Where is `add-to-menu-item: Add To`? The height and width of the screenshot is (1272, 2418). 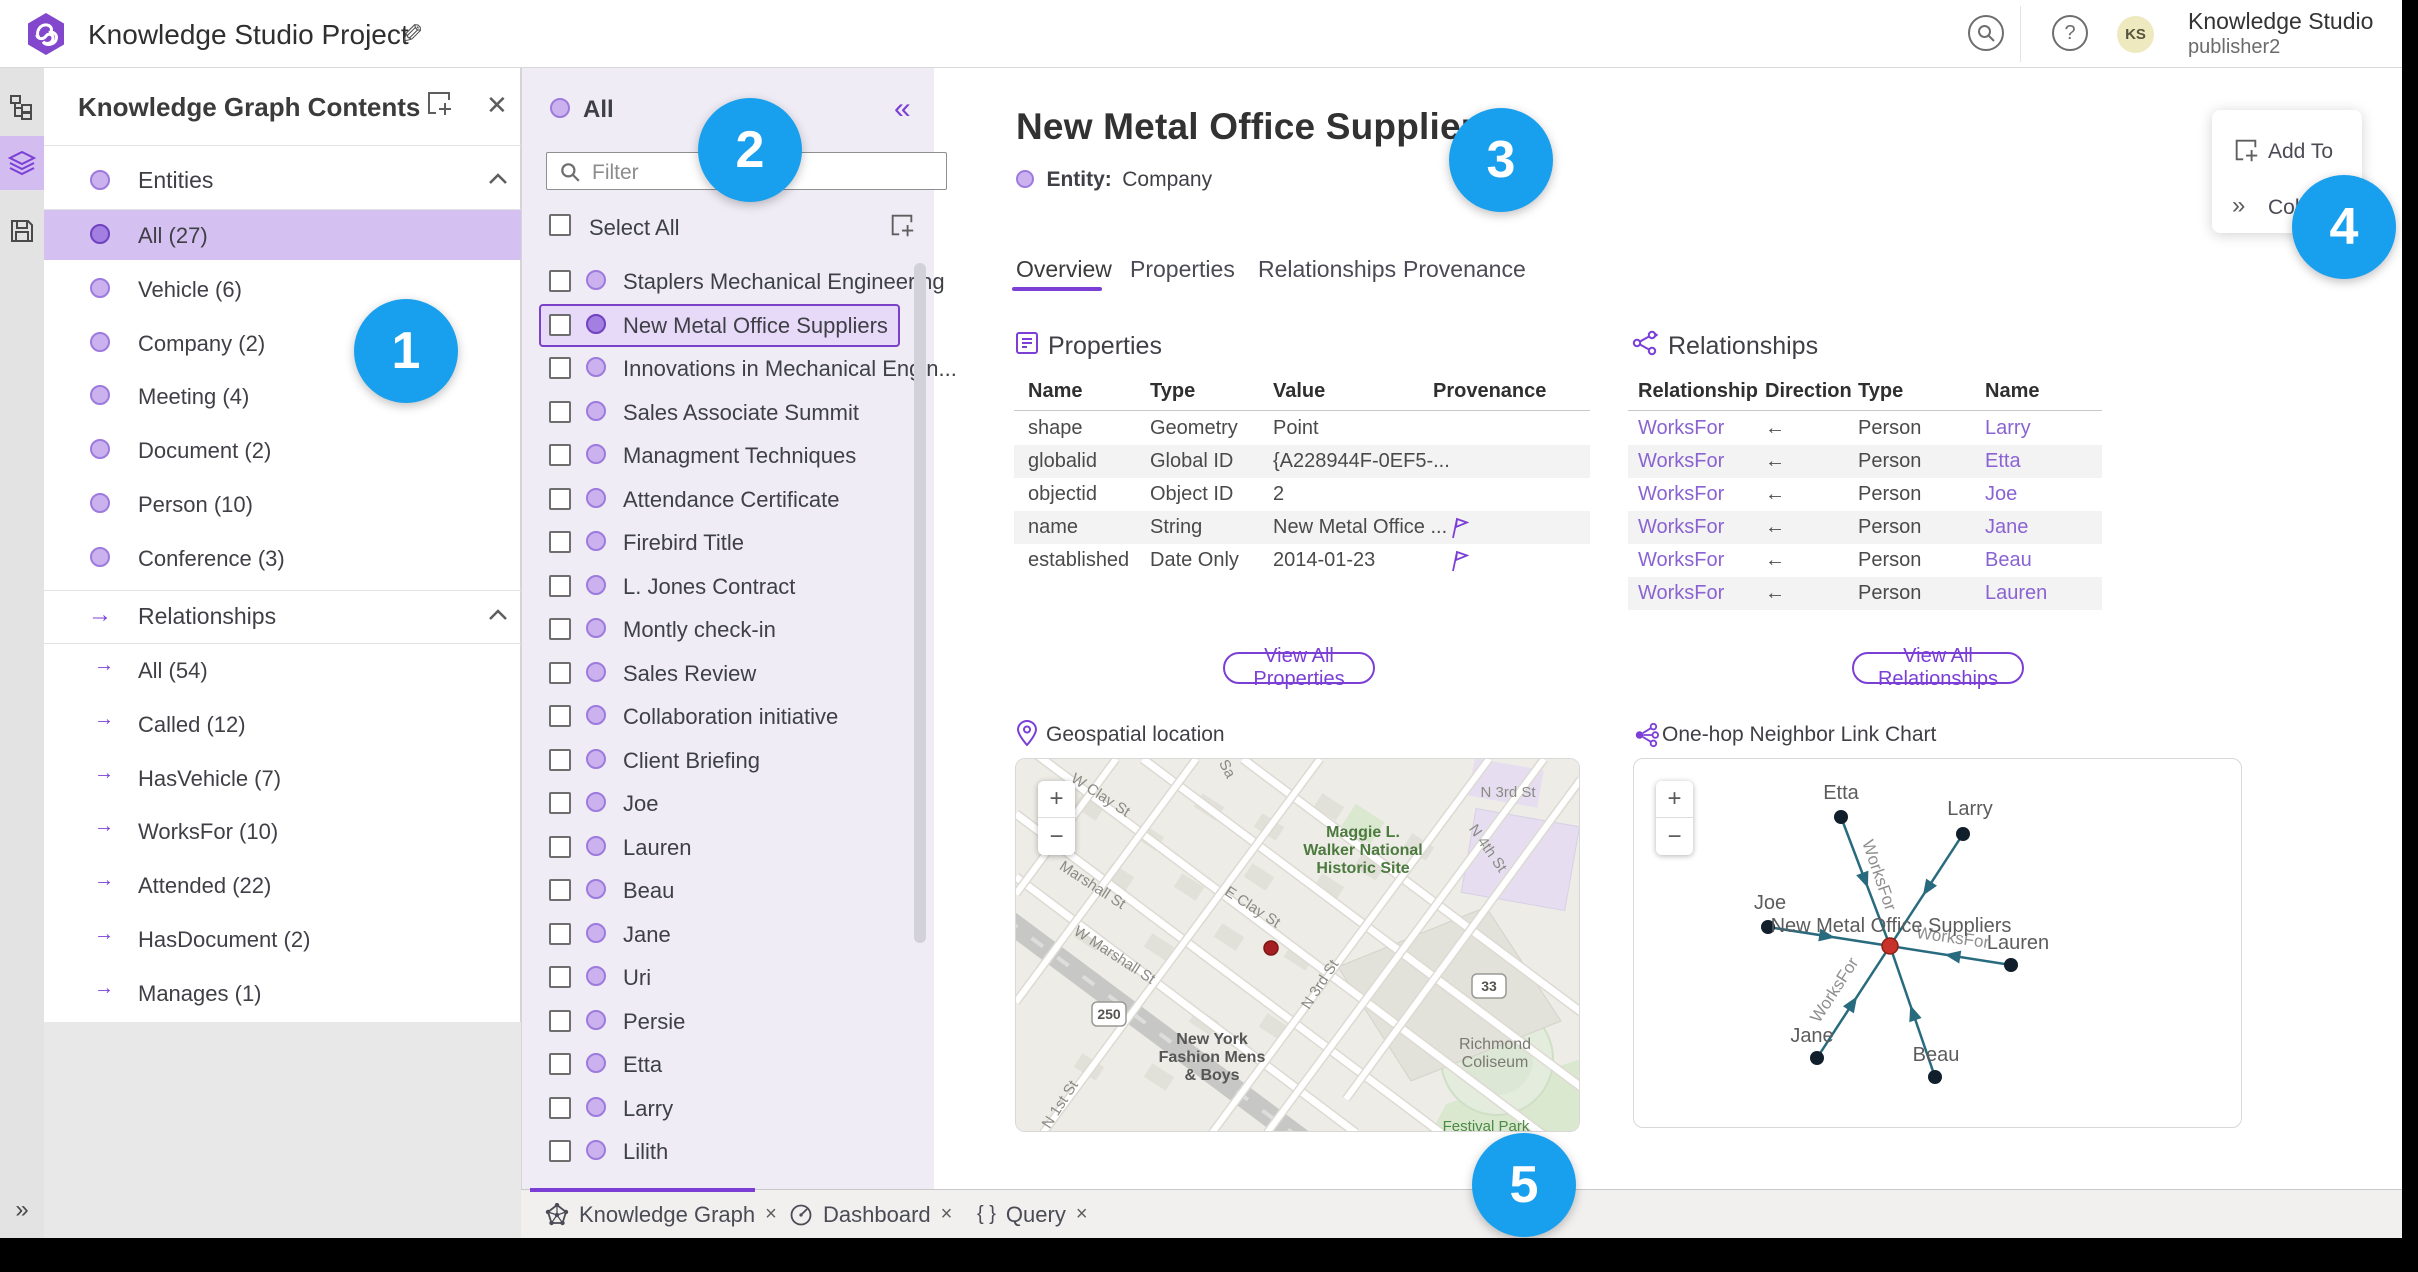
add-to-menu-item: Add To is located at coordinates (2300, 152).